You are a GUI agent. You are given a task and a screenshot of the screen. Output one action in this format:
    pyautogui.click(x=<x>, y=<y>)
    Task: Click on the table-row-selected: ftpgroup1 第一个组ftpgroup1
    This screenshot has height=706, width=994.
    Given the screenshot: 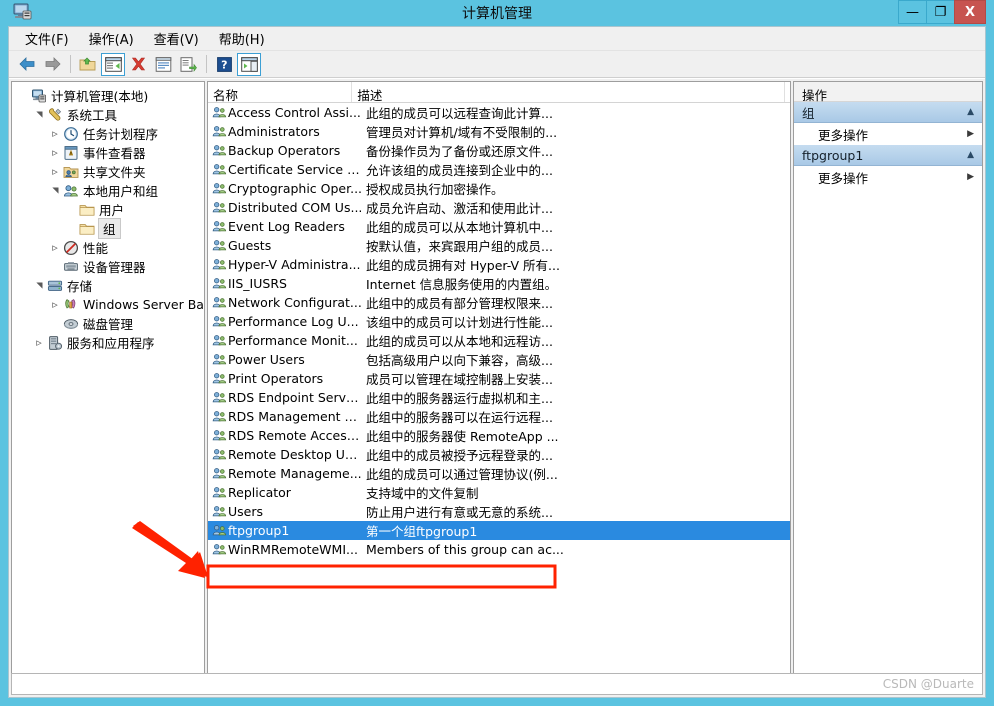 What is the action you would take?
    pyautogui.click(x=499, y=530)
    